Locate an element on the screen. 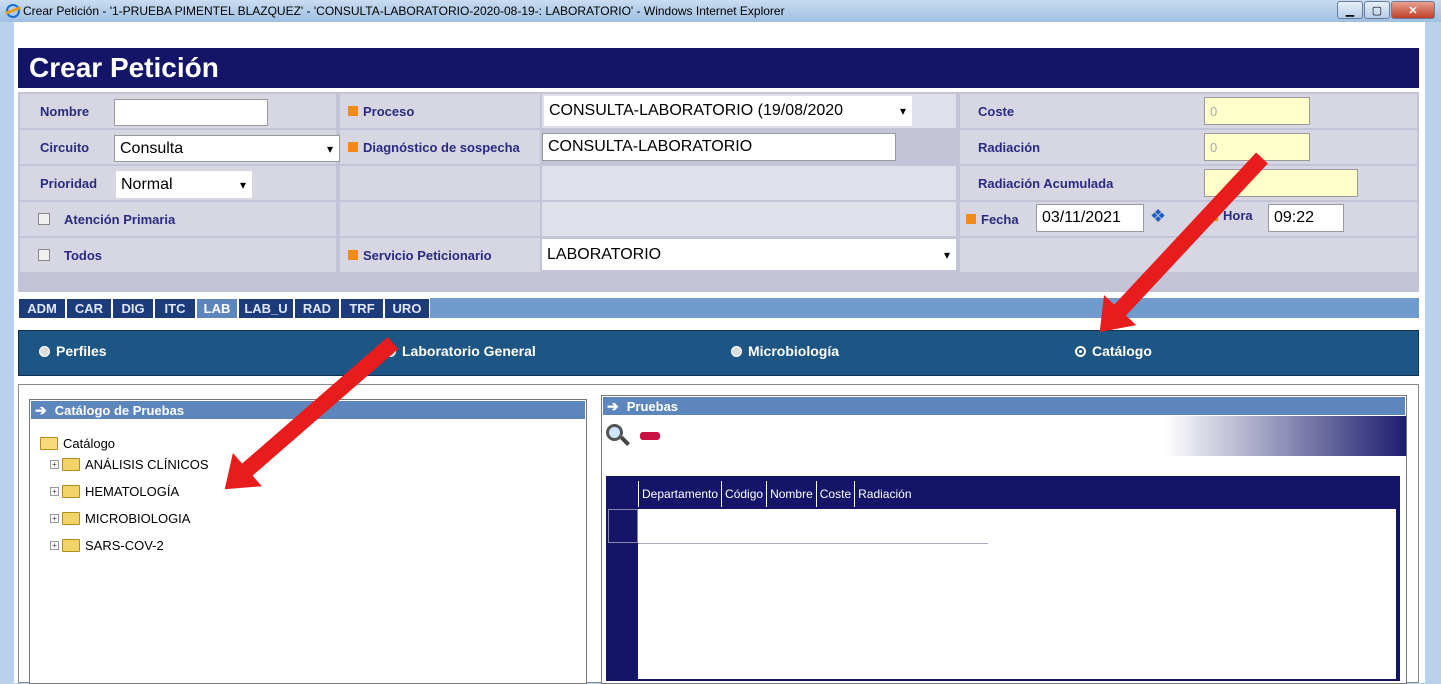 This screenshot has width=1441, height=684. prioridad-select: Normal is located at coordinates (184, 184).